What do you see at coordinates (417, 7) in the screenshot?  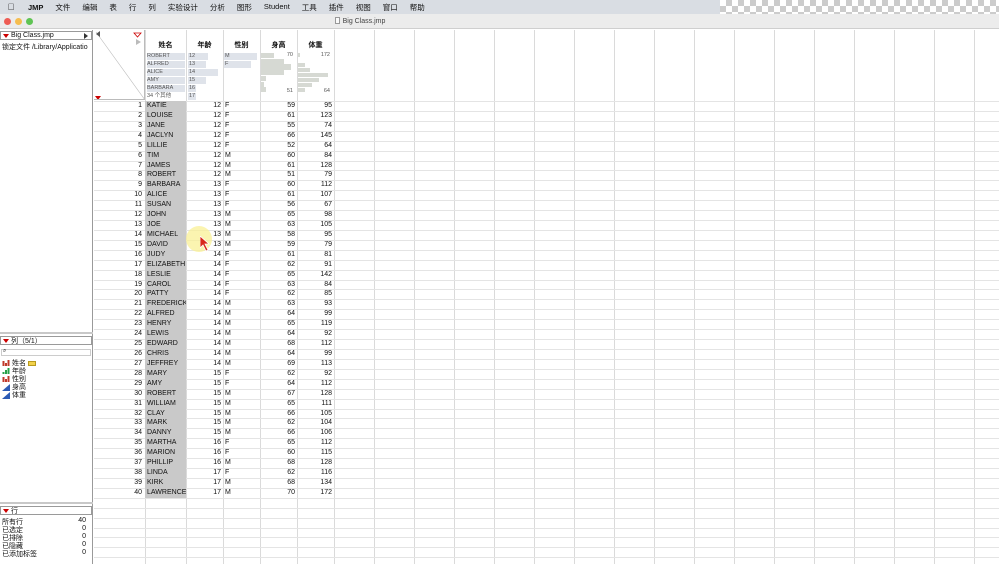 I see `menu-item-13: 帮助` at bounding box center [417, 7].